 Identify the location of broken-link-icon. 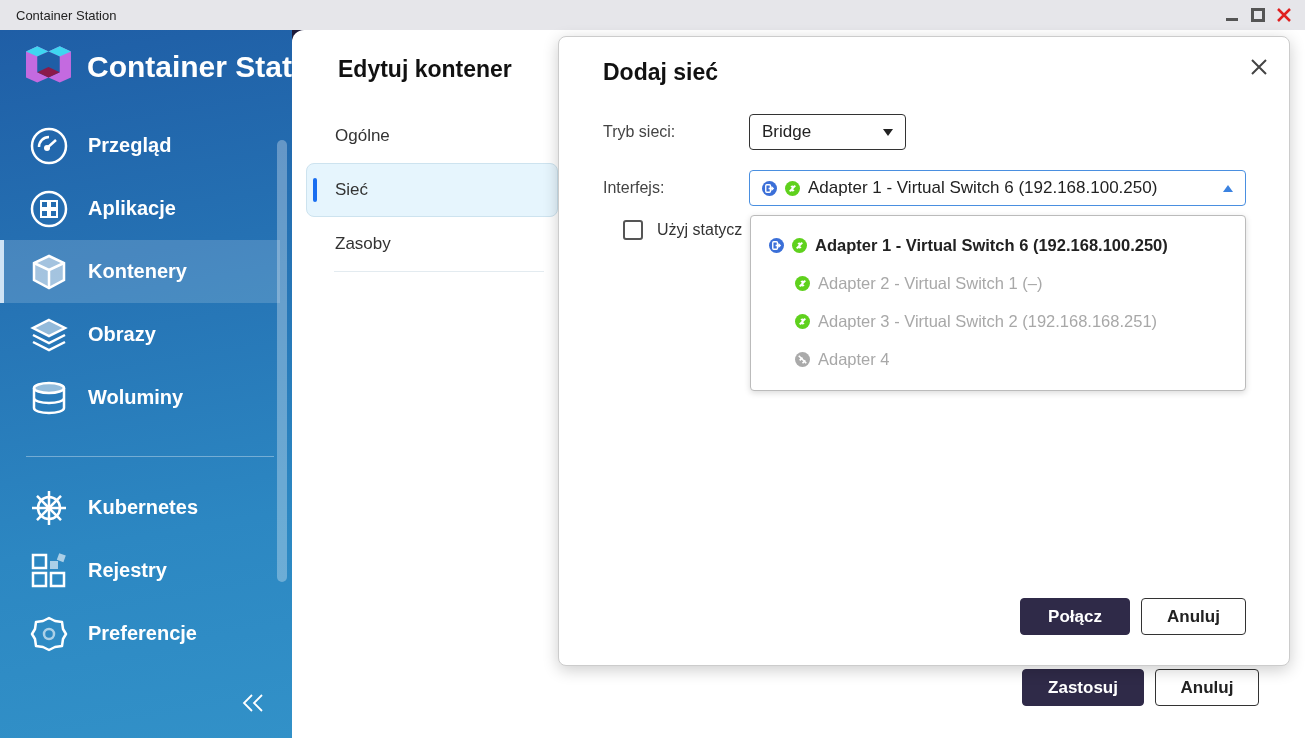
(802, 359).